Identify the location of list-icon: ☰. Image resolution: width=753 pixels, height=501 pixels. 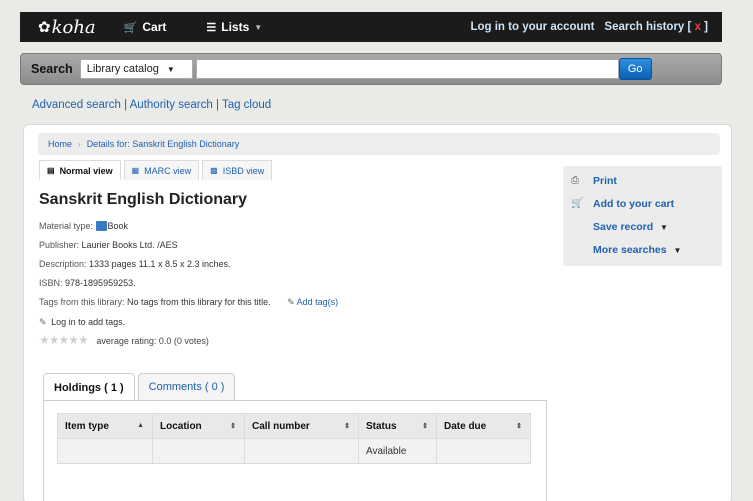
(211, 27).